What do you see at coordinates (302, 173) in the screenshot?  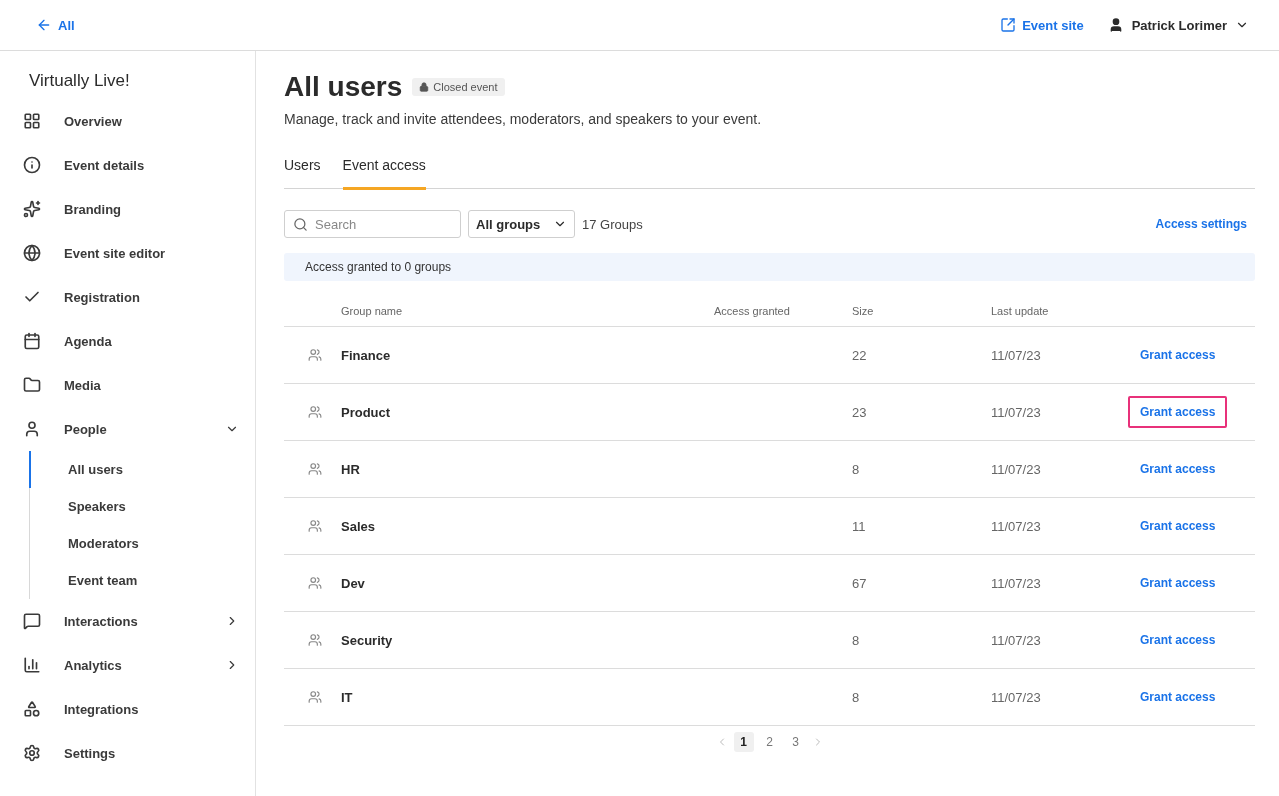 I see `tab: Users` at bounding box center [302, 173].